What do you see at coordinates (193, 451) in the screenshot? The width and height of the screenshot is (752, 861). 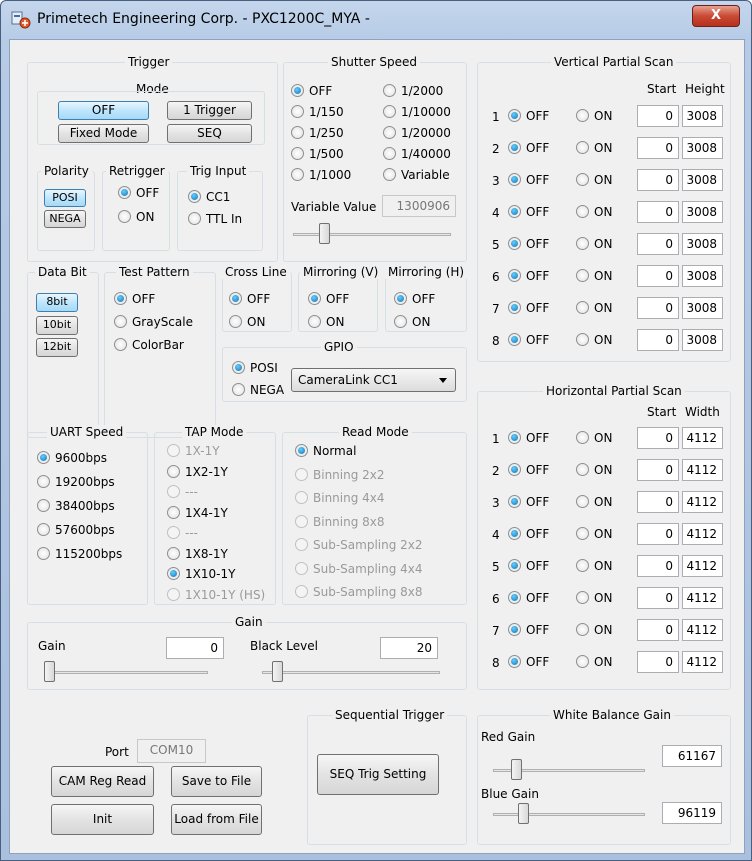 I see `tap-1x-1y-0-radio: 1X-1Y` at bounding box center [193, 451].